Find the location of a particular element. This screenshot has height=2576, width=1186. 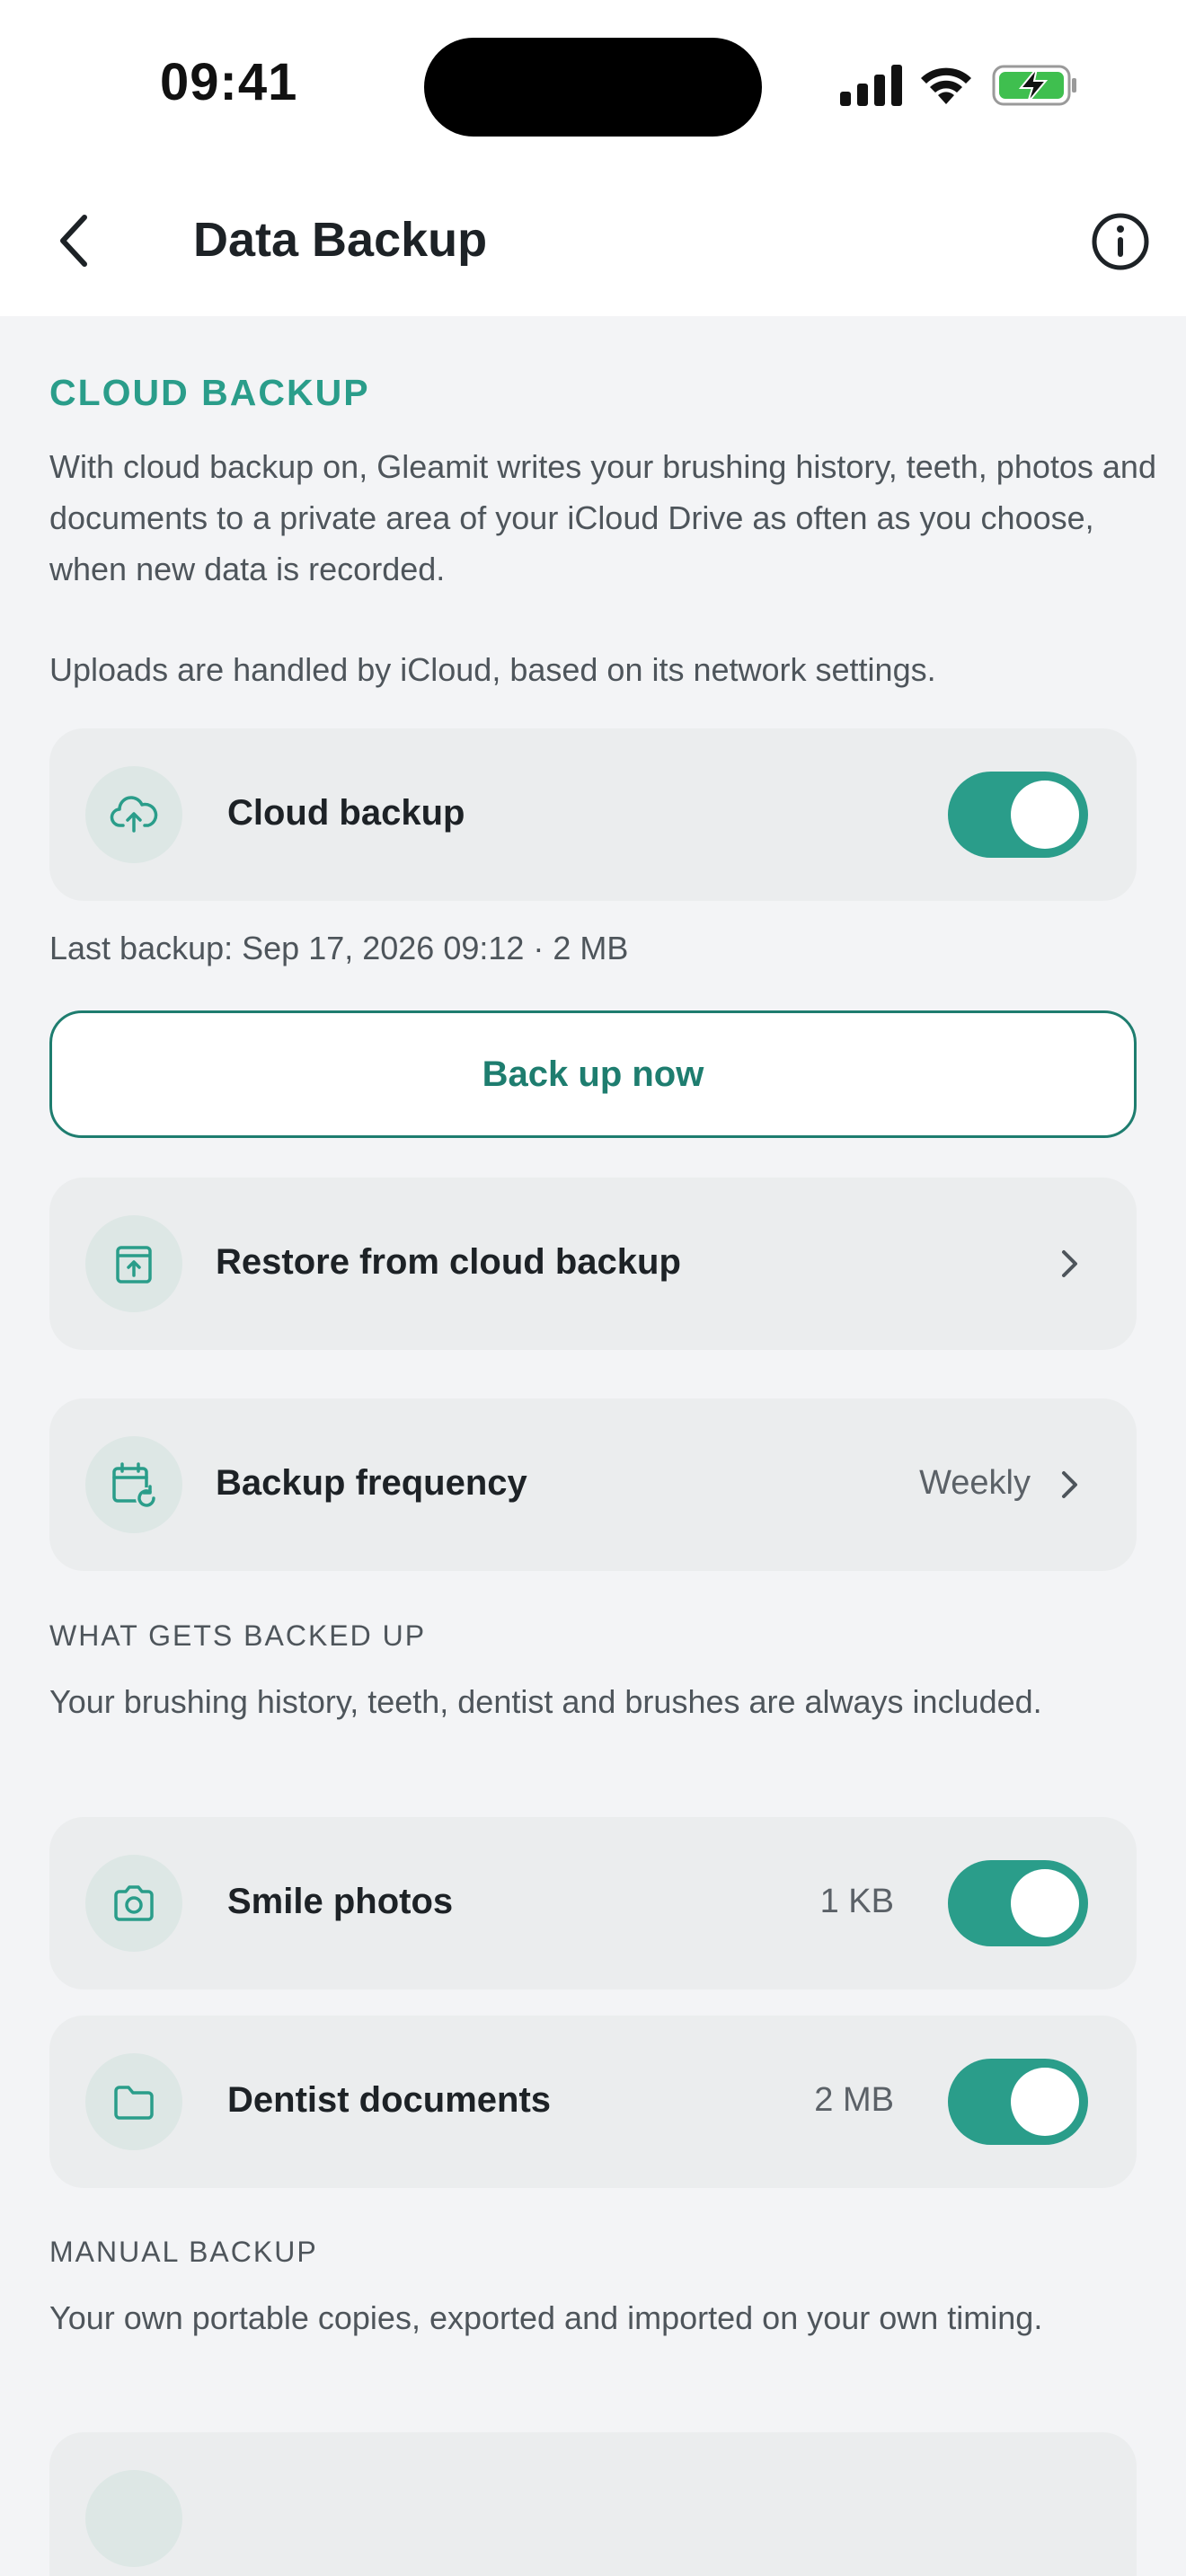

back-button is located at coordinates (74, 241).